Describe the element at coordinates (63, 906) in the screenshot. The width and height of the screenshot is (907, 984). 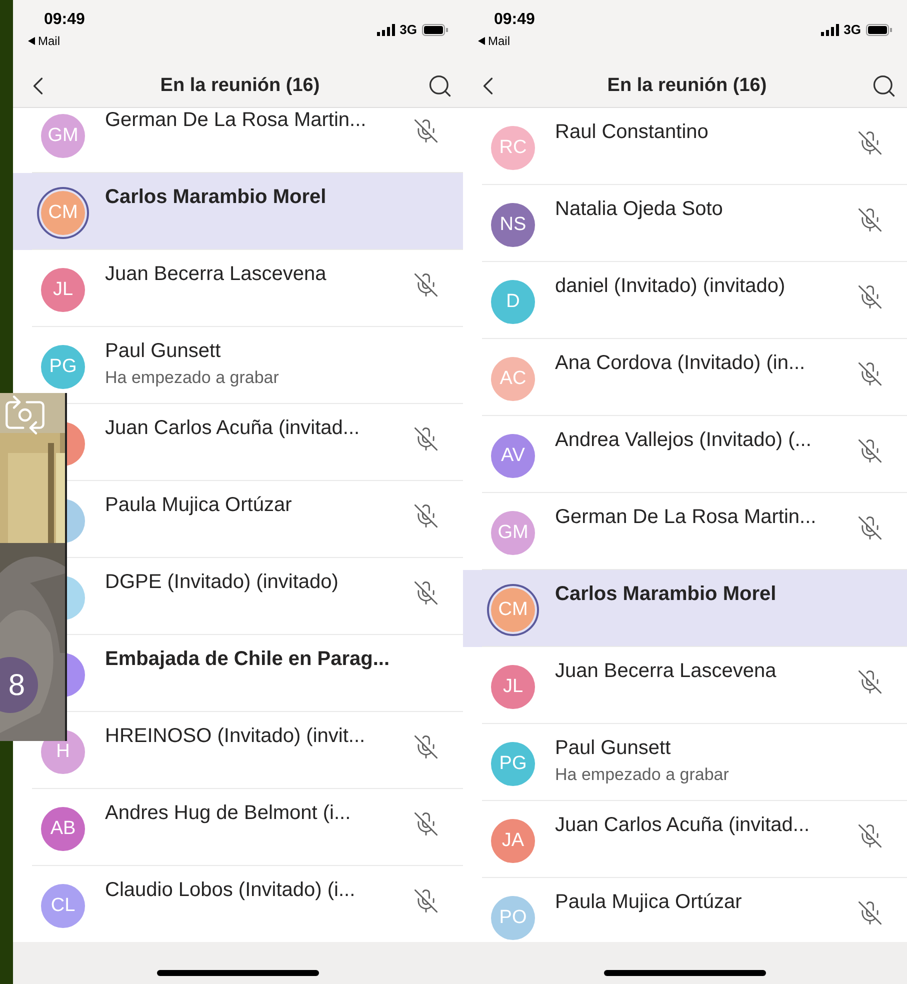
I see `avatar-initials: CL` at that location.